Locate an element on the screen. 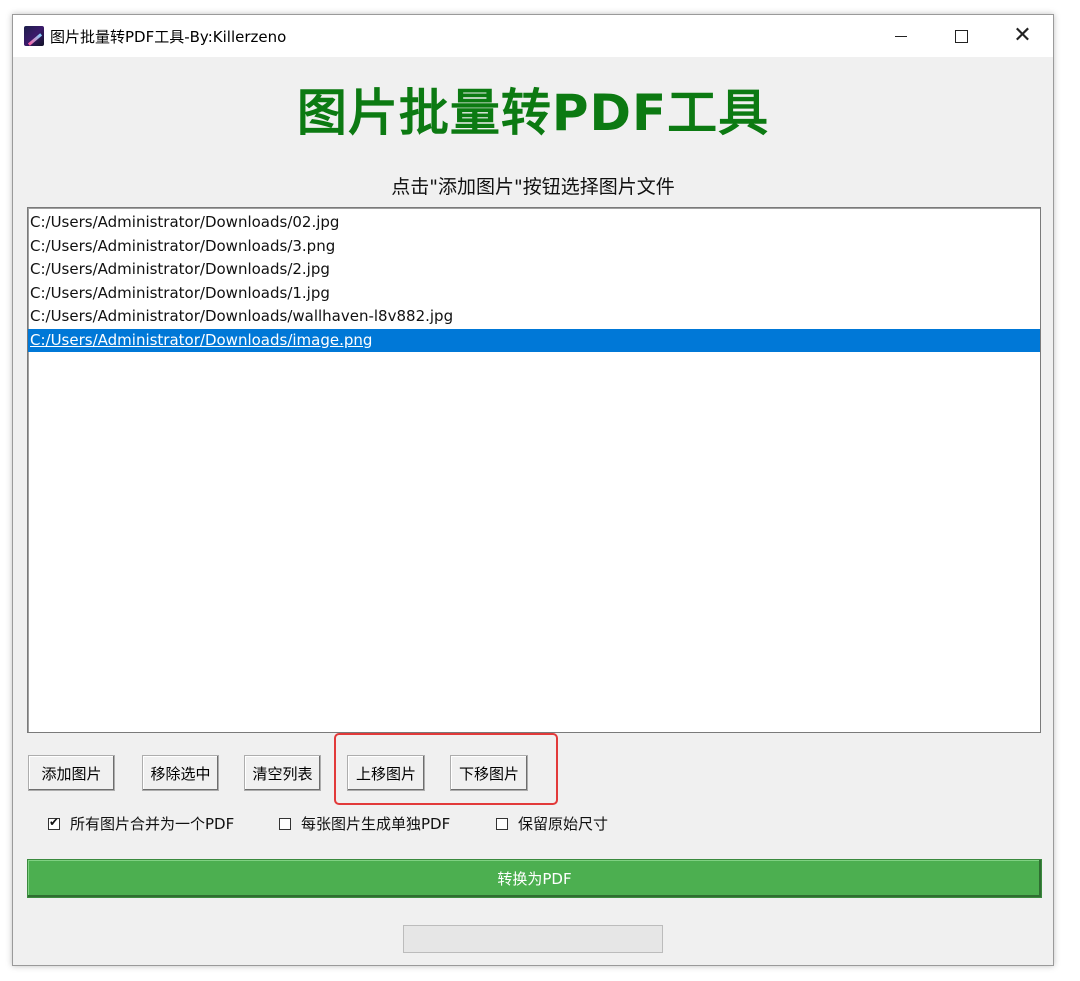  separate-option-label: 每张图片生成单独PDF is located at coordinates (376, 824).